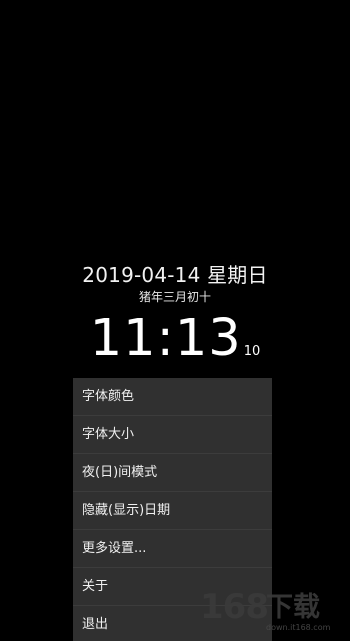 The width and height of the screenshot is (350, 641). I want to click on clock-display: 11:13 10, so click(175, 339).